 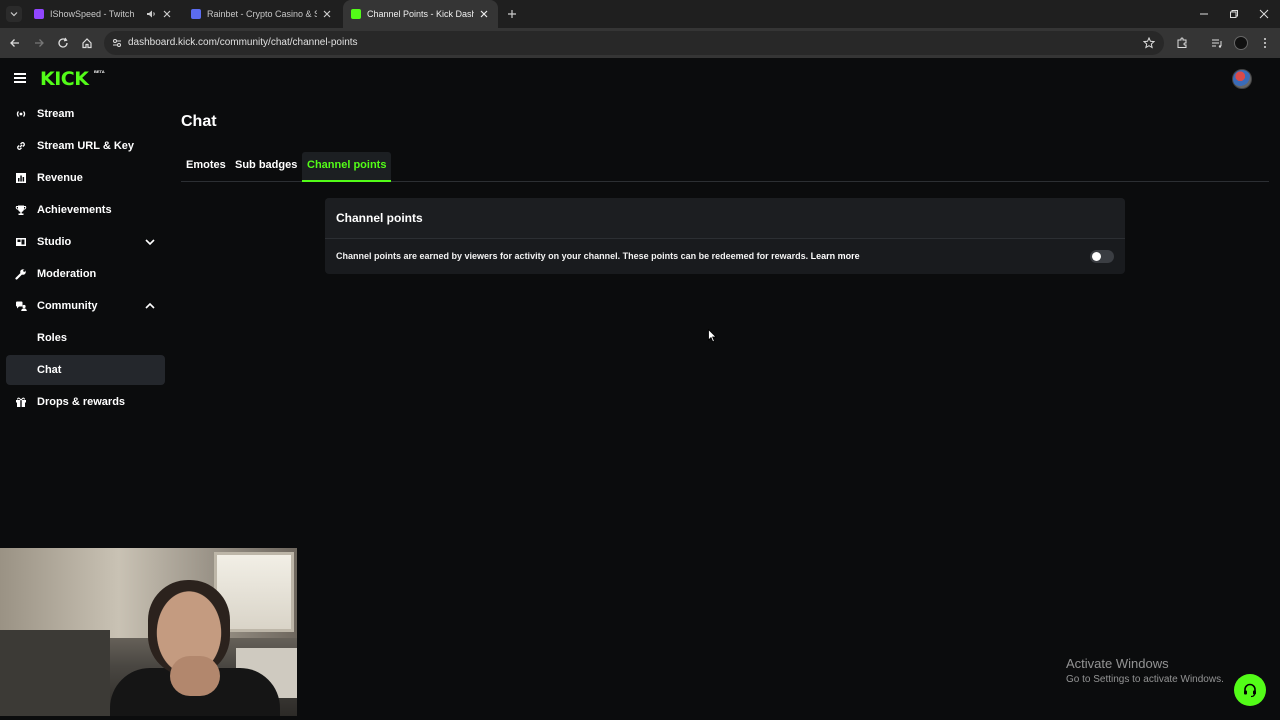 I want to click on wrench-icon, so click(x=21, y=274).